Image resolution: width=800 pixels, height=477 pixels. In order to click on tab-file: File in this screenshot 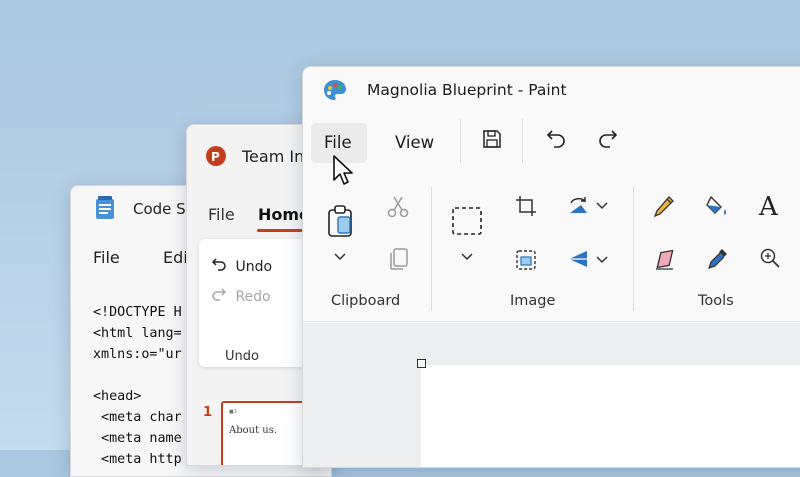, I will do `click(221, 214)`.